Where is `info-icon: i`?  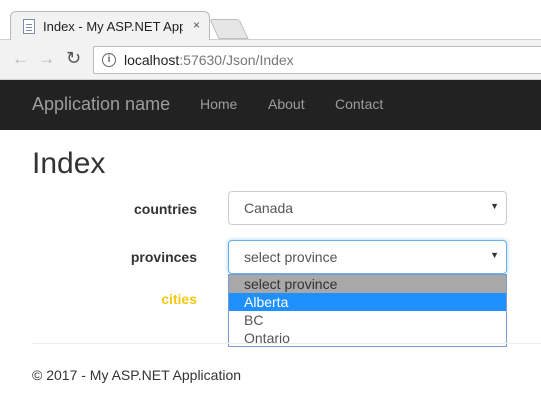
info-icon: i is located at coordinates (109, 60).